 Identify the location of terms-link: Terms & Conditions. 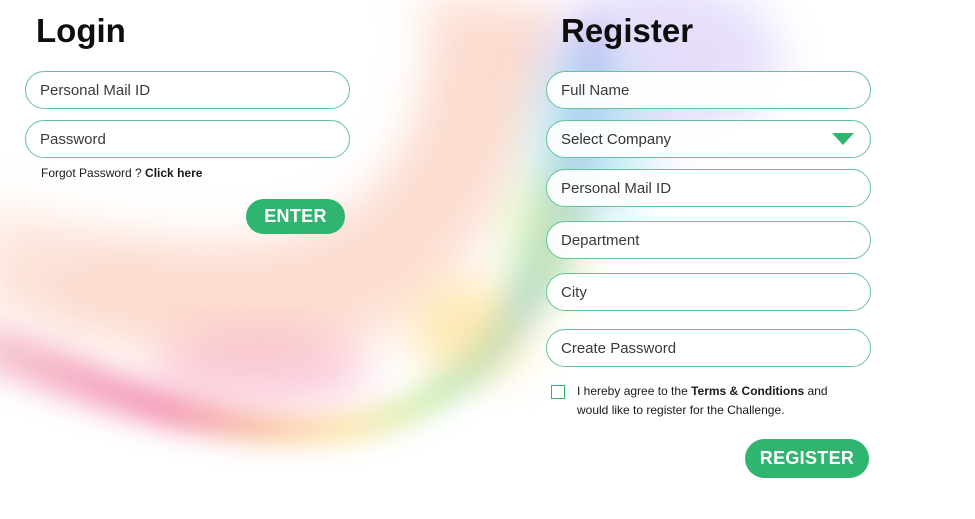
(747, 391).